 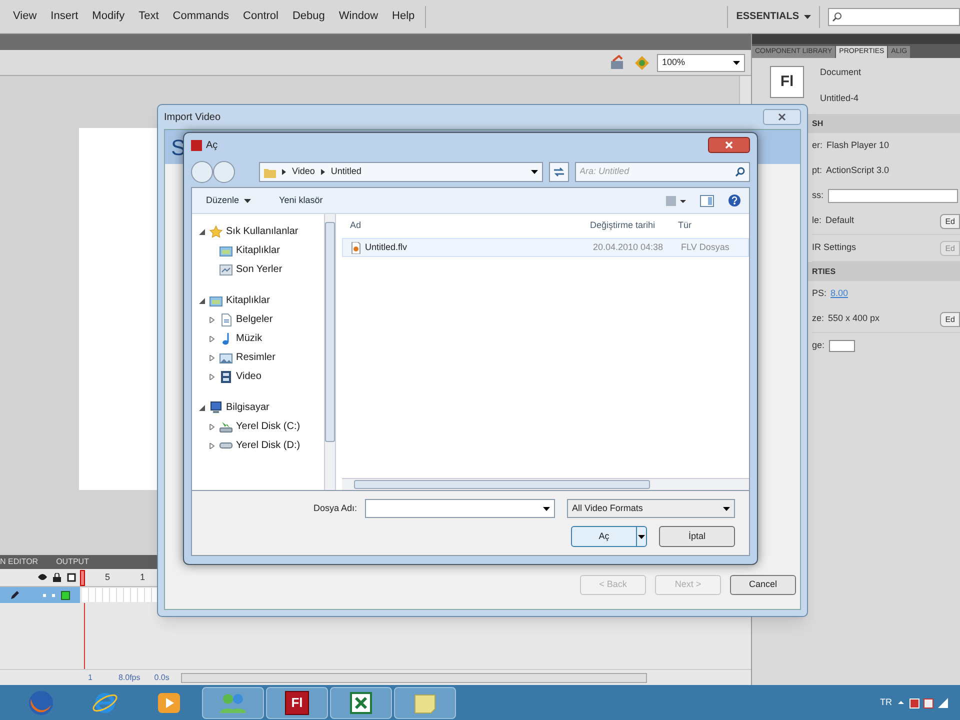 What do you see at coordinates (470, 226) in the screenshot?
I see `column-header: Ad` at bounding box center [470, 226].